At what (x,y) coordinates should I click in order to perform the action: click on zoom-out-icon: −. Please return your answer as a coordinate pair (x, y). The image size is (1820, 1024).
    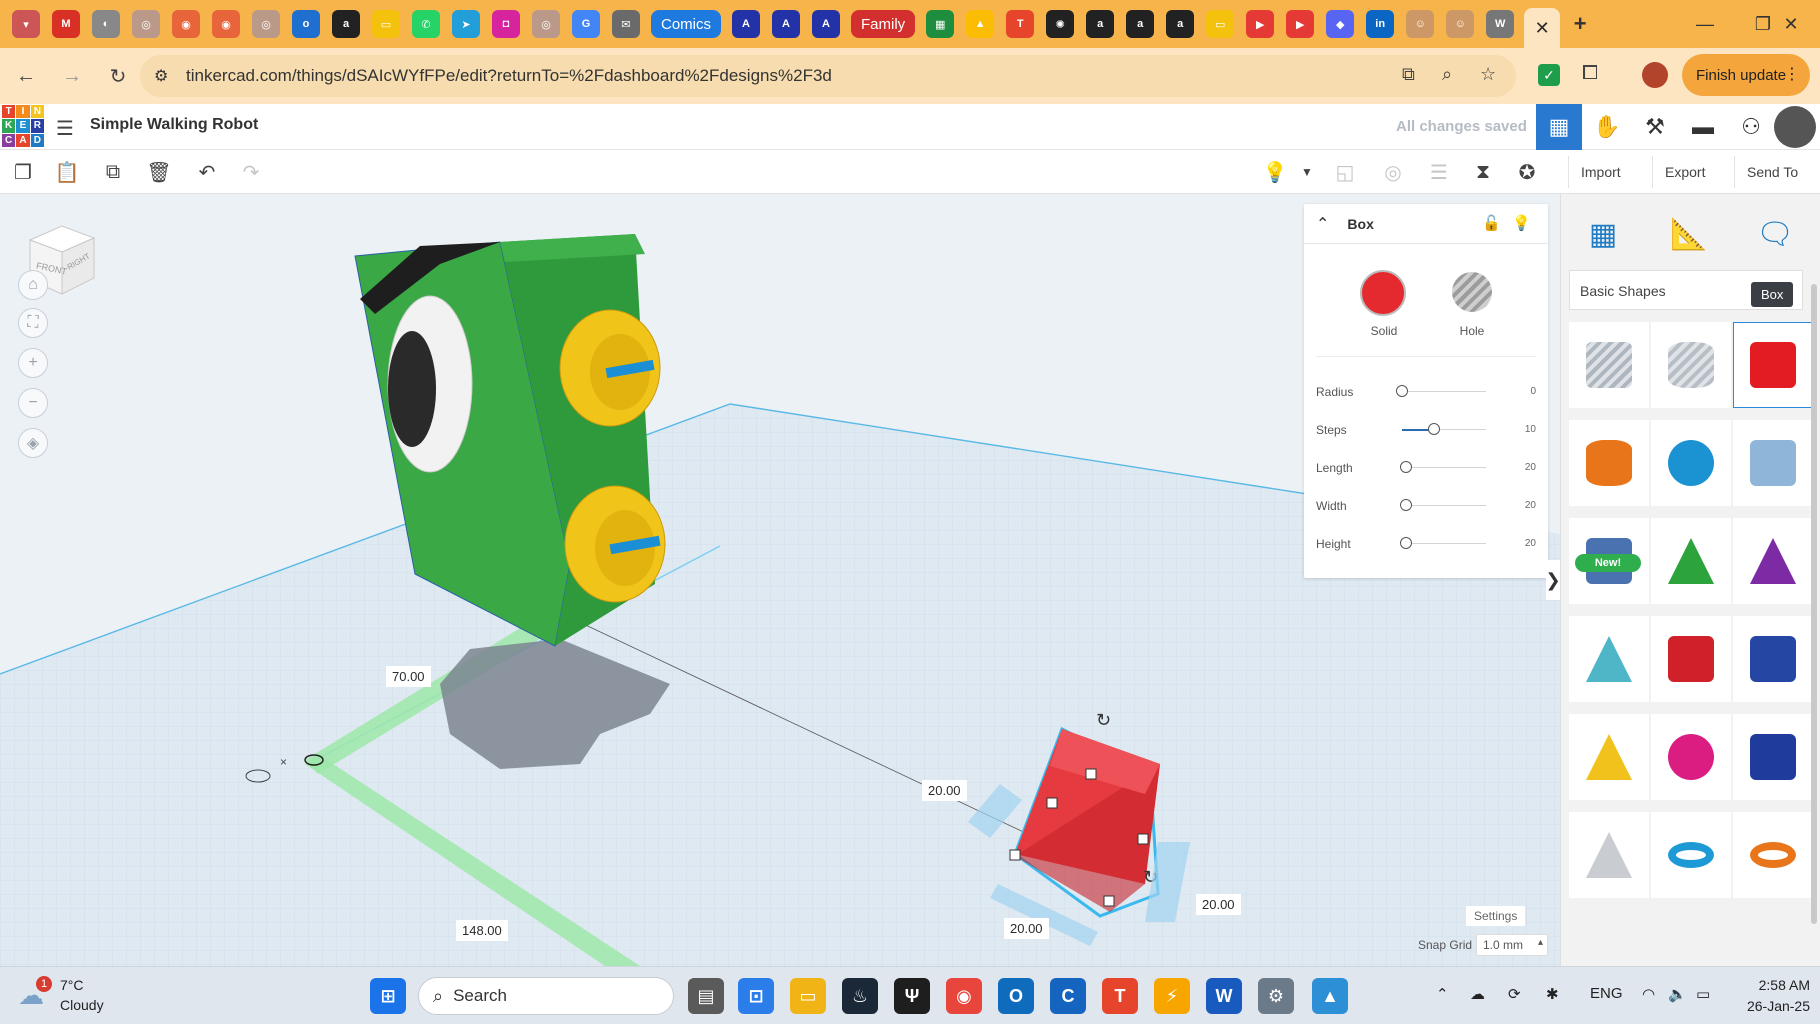
    Looking at the image, I should click on (33, 403).